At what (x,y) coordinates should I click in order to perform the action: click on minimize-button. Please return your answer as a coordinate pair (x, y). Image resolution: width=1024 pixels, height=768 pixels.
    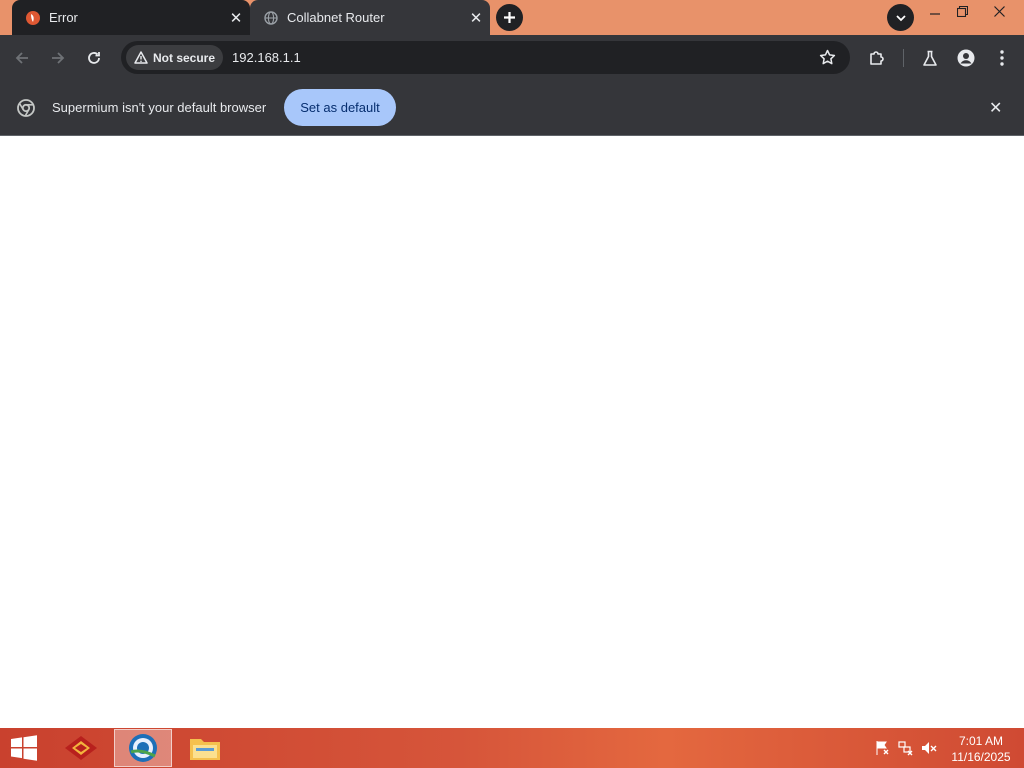
    Looking at the image, I should click on (935, 11).